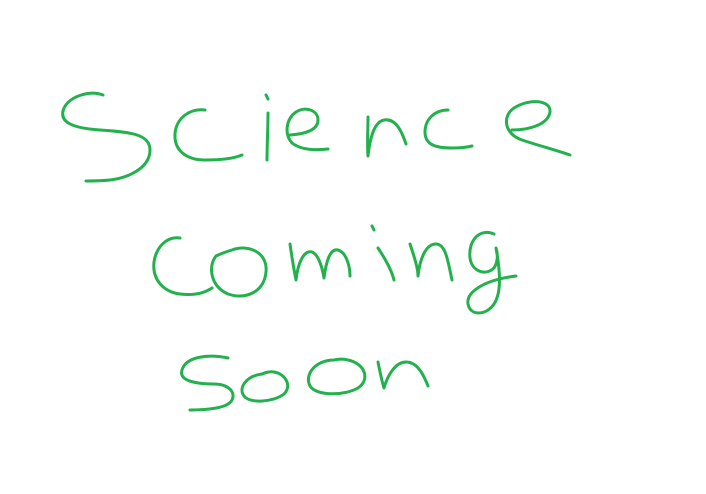 The height and width of the screenshot is (494, 706). I want to click on stroke-c2, so click(448, 129).